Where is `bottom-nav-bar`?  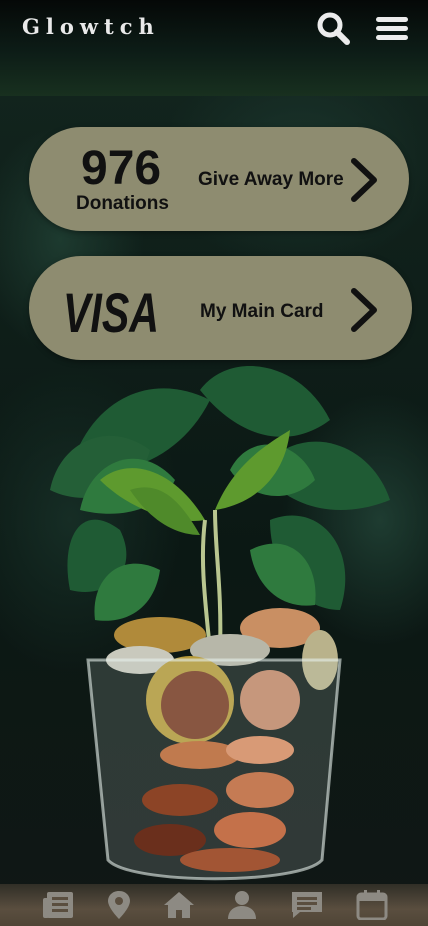
bottom-nav-bar is located at coordinates (214, 905).